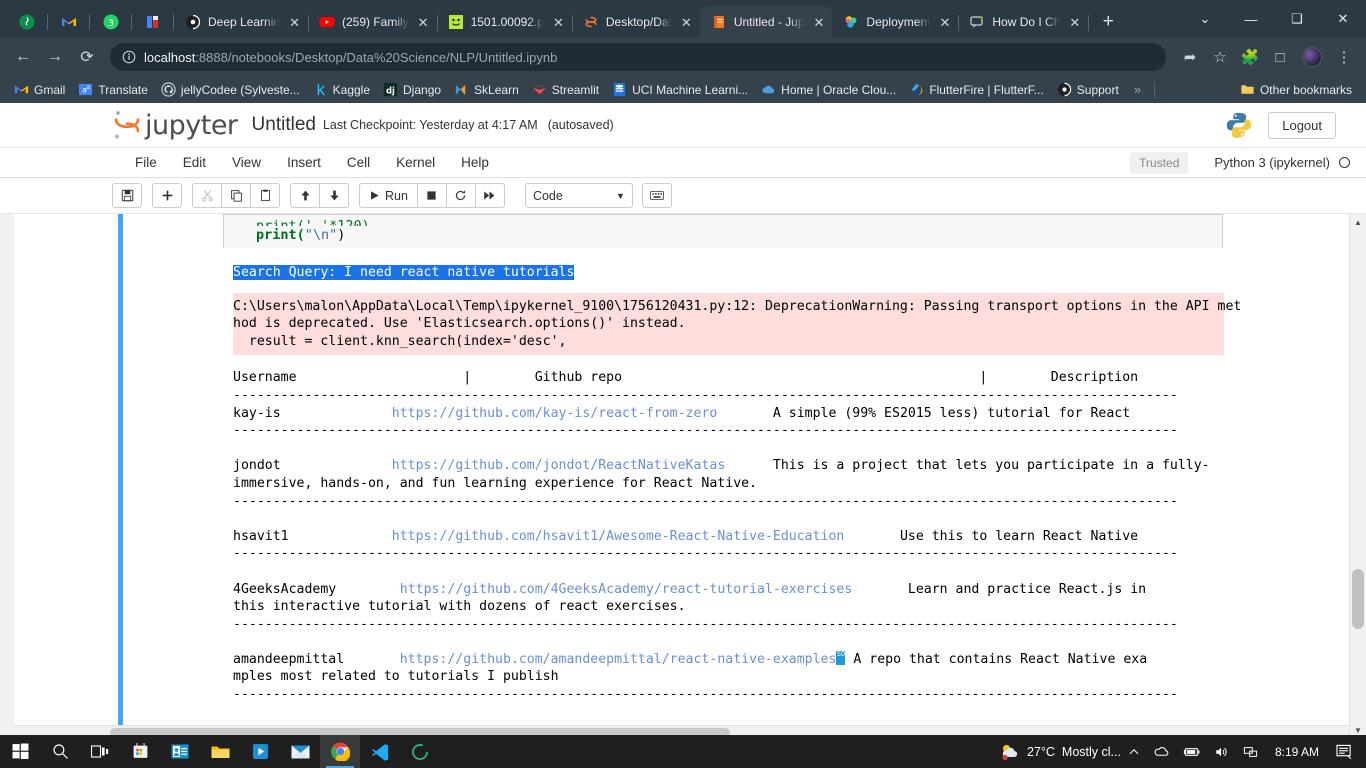  I want to click on reload-button: ⟳, so click(87, 57).